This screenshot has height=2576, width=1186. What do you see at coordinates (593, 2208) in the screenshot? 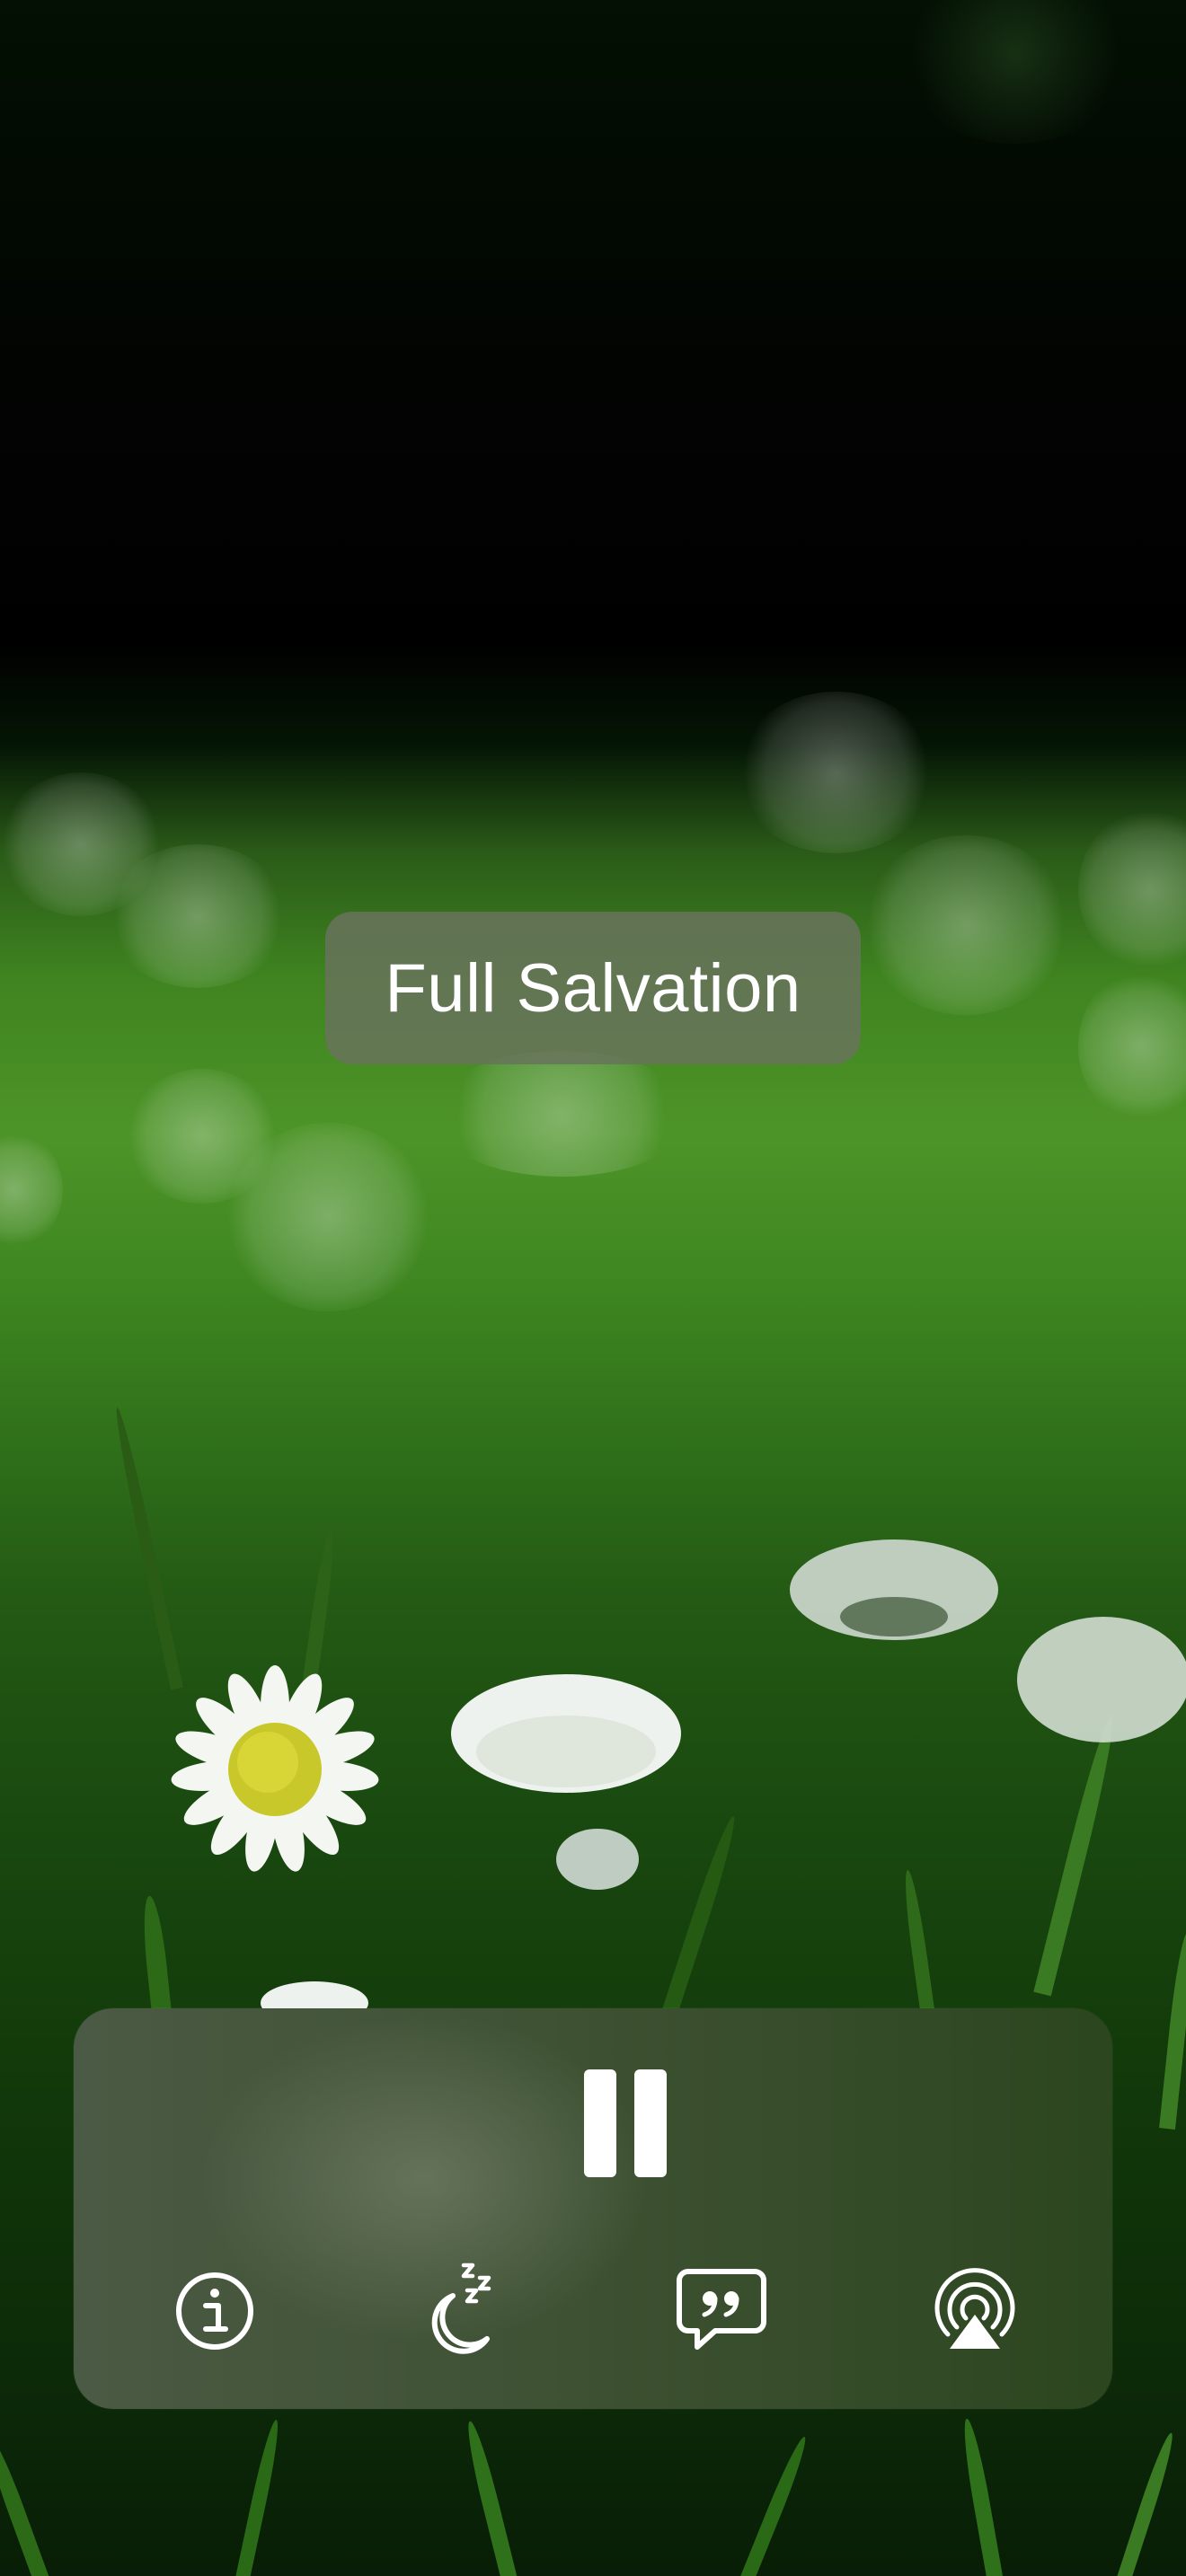
I see `player-controls-panel` at bounding box center [593, 2208].